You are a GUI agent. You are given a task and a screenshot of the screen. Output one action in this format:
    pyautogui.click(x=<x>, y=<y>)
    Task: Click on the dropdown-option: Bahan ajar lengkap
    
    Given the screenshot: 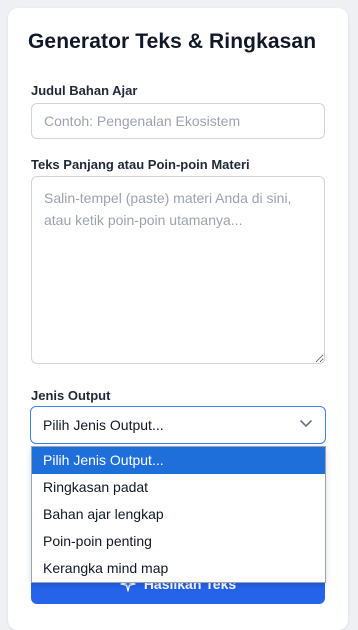 What is the action you would take?
    pyautogui.click(x=178, y=514)
    